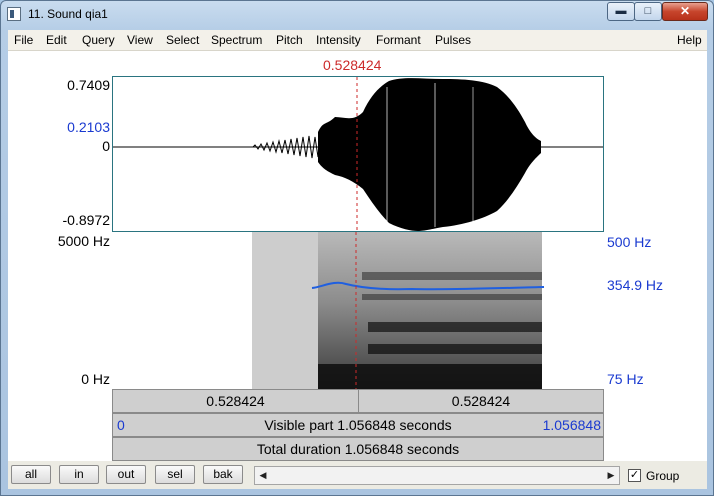  What do you see at coordinates (429, 154) in the screenshot?
I see `wave-envelope` at bounding box center [429, 154].